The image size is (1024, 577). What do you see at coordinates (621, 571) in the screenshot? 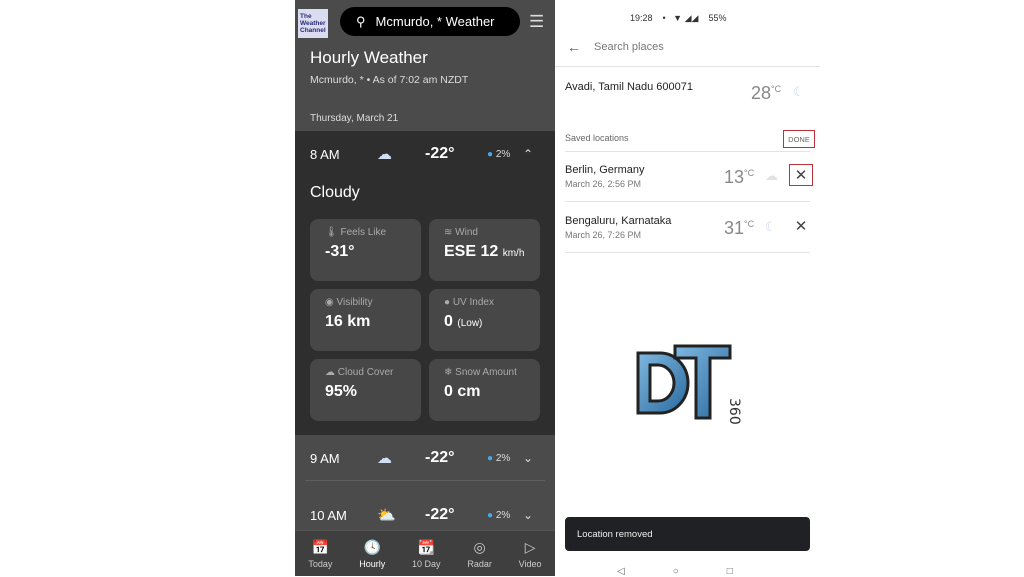
I see `back-nav-icon: ◁` at bounding box center [621, 571].